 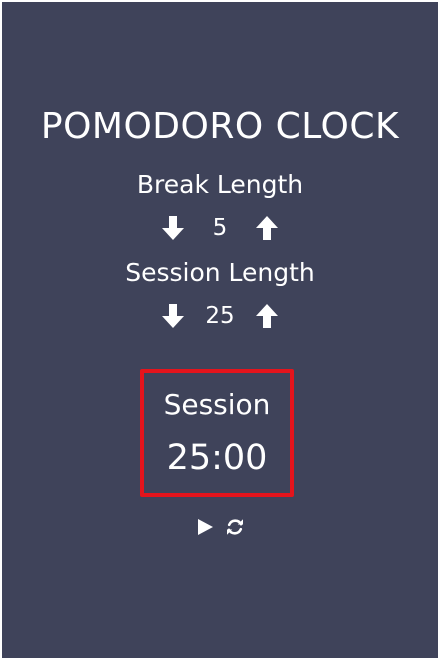 What do you see at coordinates (220, 184) in the screenshot?
I see `break-length-label: Break Length` at bounding box center [220, 184].